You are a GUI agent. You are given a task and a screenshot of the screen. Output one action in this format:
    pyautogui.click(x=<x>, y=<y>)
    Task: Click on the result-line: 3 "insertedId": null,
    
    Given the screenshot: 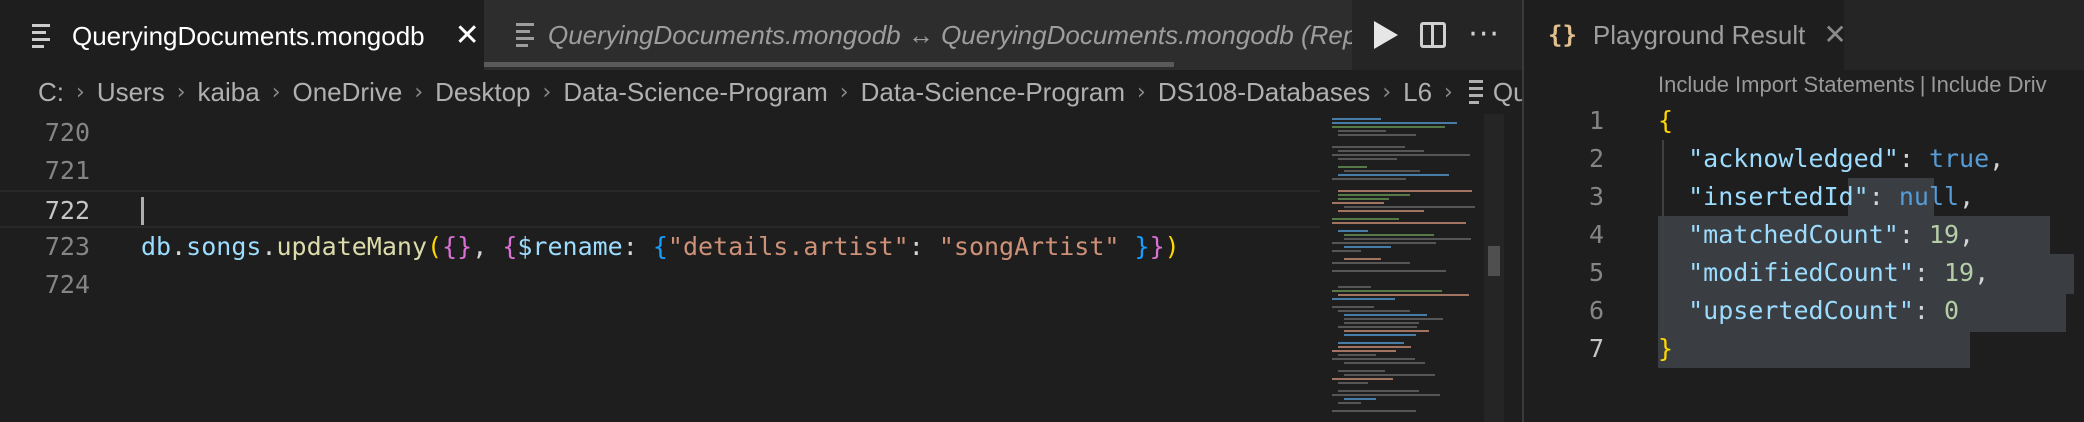 What is the action you would take?
    pyautogui.click(x=1804, y=197)
    